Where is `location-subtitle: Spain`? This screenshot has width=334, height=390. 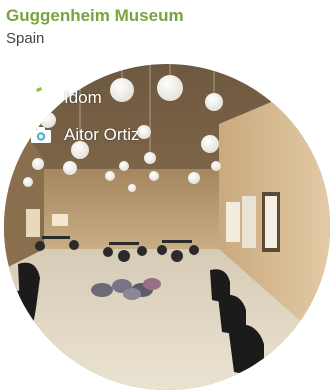
location-subtitle: Spain is located at coordinates (25, 38).